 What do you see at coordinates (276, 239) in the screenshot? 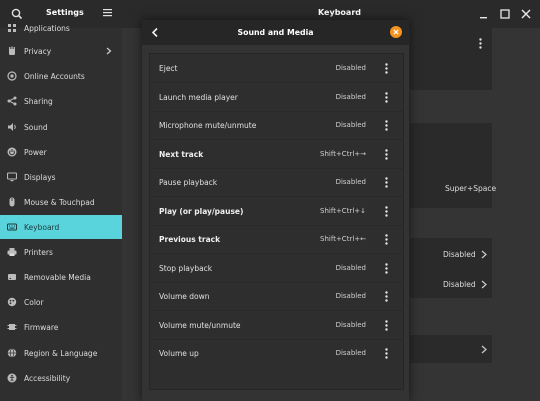
I see `list-item: Previous track Shift+Ctrl+←` at bounding box center [276, 239].